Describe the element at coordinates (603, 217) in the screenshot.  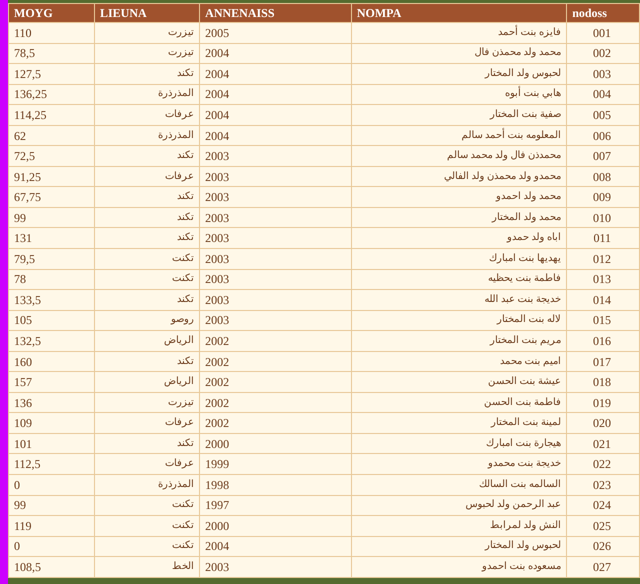
I see `table-cell: 010` at that location.